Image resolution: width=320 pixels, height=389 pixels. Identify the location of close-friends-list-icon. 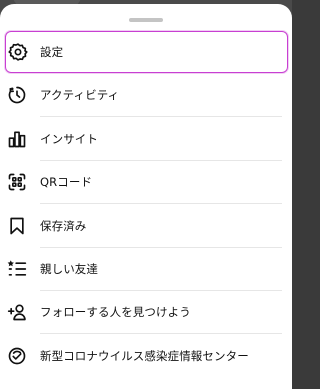
(17, 269).